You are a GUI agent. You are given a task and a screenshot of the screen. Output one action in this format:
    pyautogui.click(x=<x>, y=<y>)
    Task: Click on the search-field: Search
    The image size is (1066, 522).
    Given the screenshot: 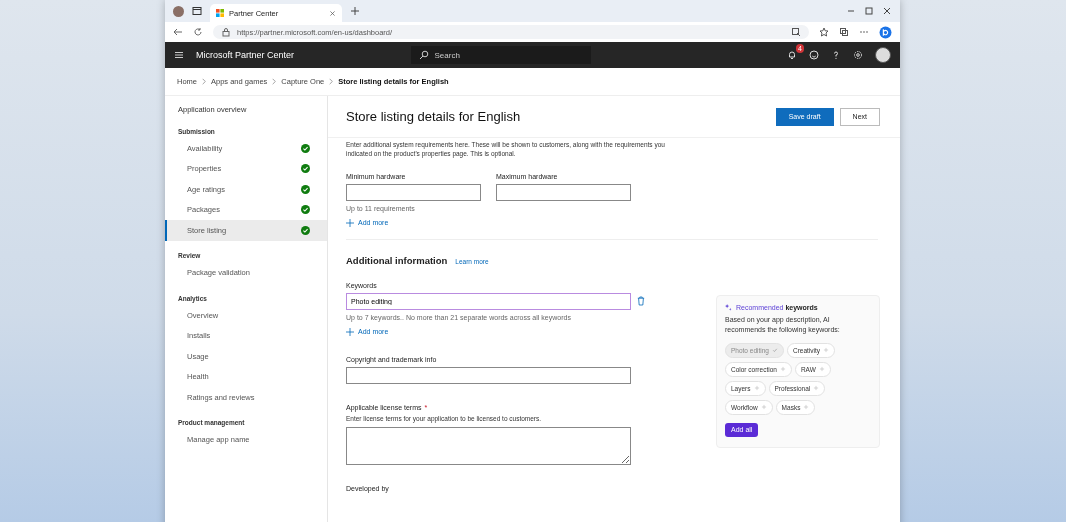 What is the action you would take?
    pyautogui.click(x=500, y=55)
    